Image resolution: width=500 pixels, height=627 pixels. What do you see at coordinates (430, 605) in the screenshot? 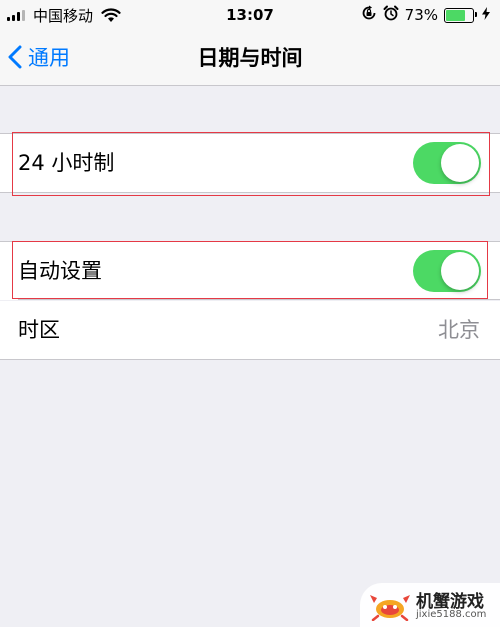
I see `watermark: 机蟹游戏 jixie5188.com` at bounding box center [430, 605].